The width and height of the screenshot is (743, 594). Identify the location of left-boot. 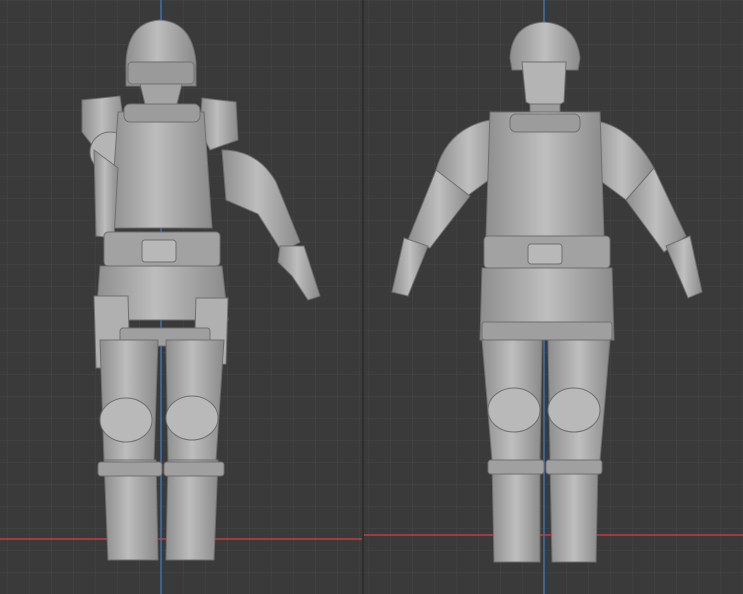
(516, 511).